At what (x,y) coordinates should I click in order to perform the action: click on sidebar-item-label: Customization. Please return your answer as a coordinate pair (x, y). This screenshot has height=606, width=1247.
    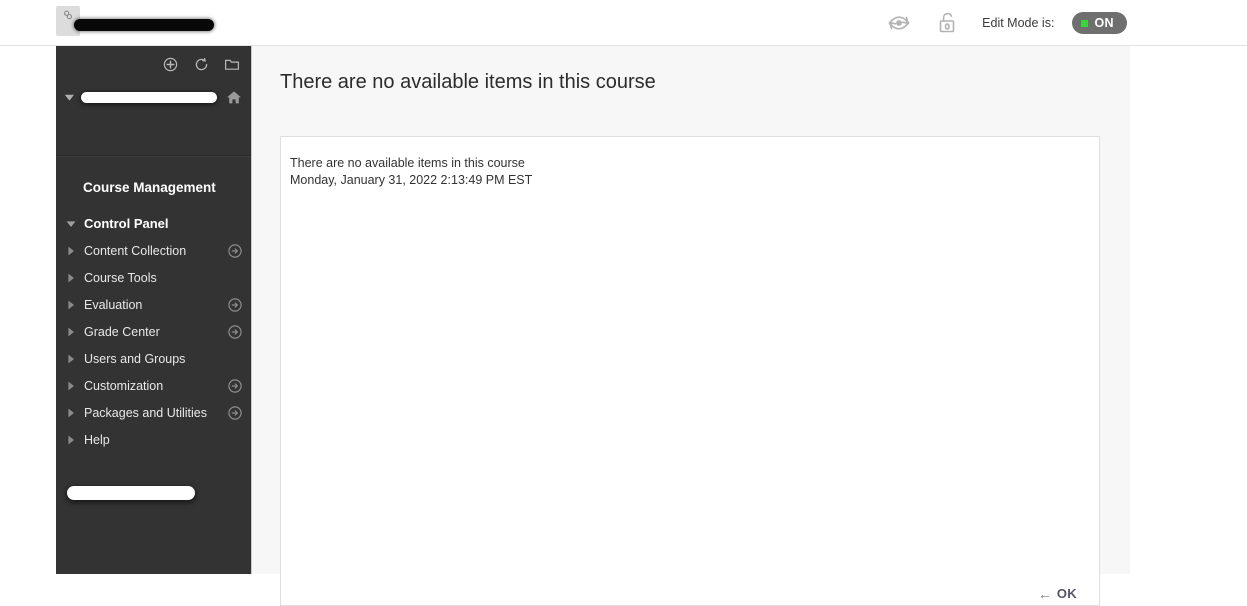
    Looking at the image, I should click on (124, 385).